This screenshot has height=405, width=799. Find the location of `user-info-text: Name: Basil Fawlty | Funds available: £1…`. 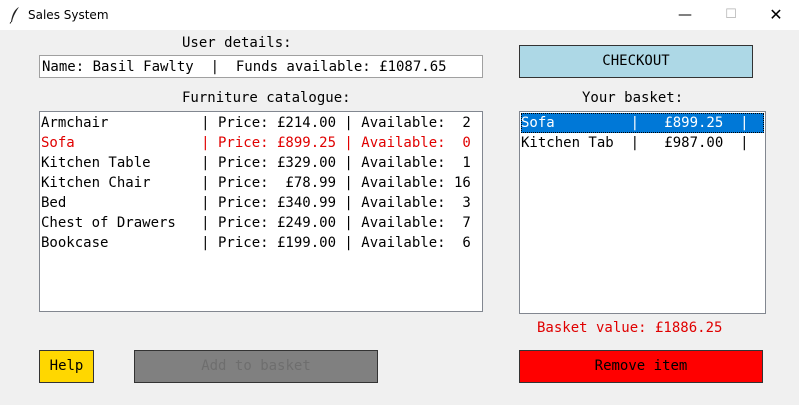

user-info-text: Name: Basil Fawlty | Funds available: £1… is located at coordinates (244, 67).